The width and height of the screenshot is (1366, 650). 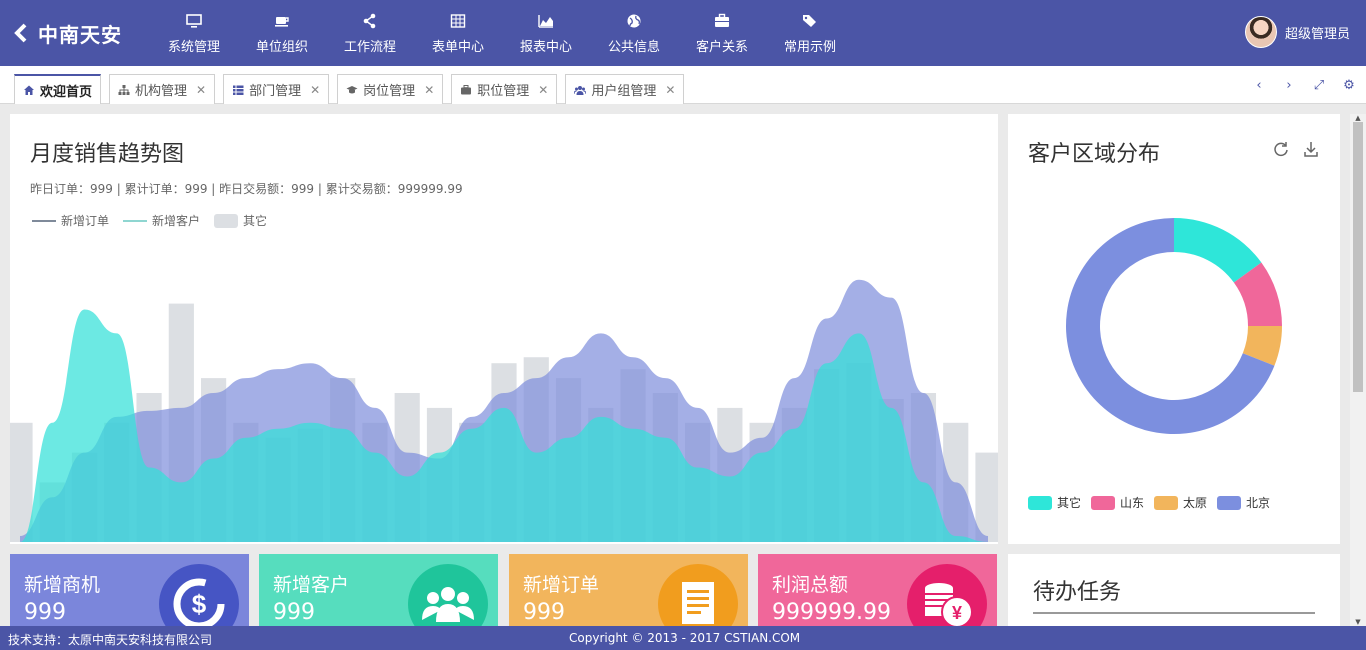 I want to click on people-group-icon, so click(x=448, y=597).